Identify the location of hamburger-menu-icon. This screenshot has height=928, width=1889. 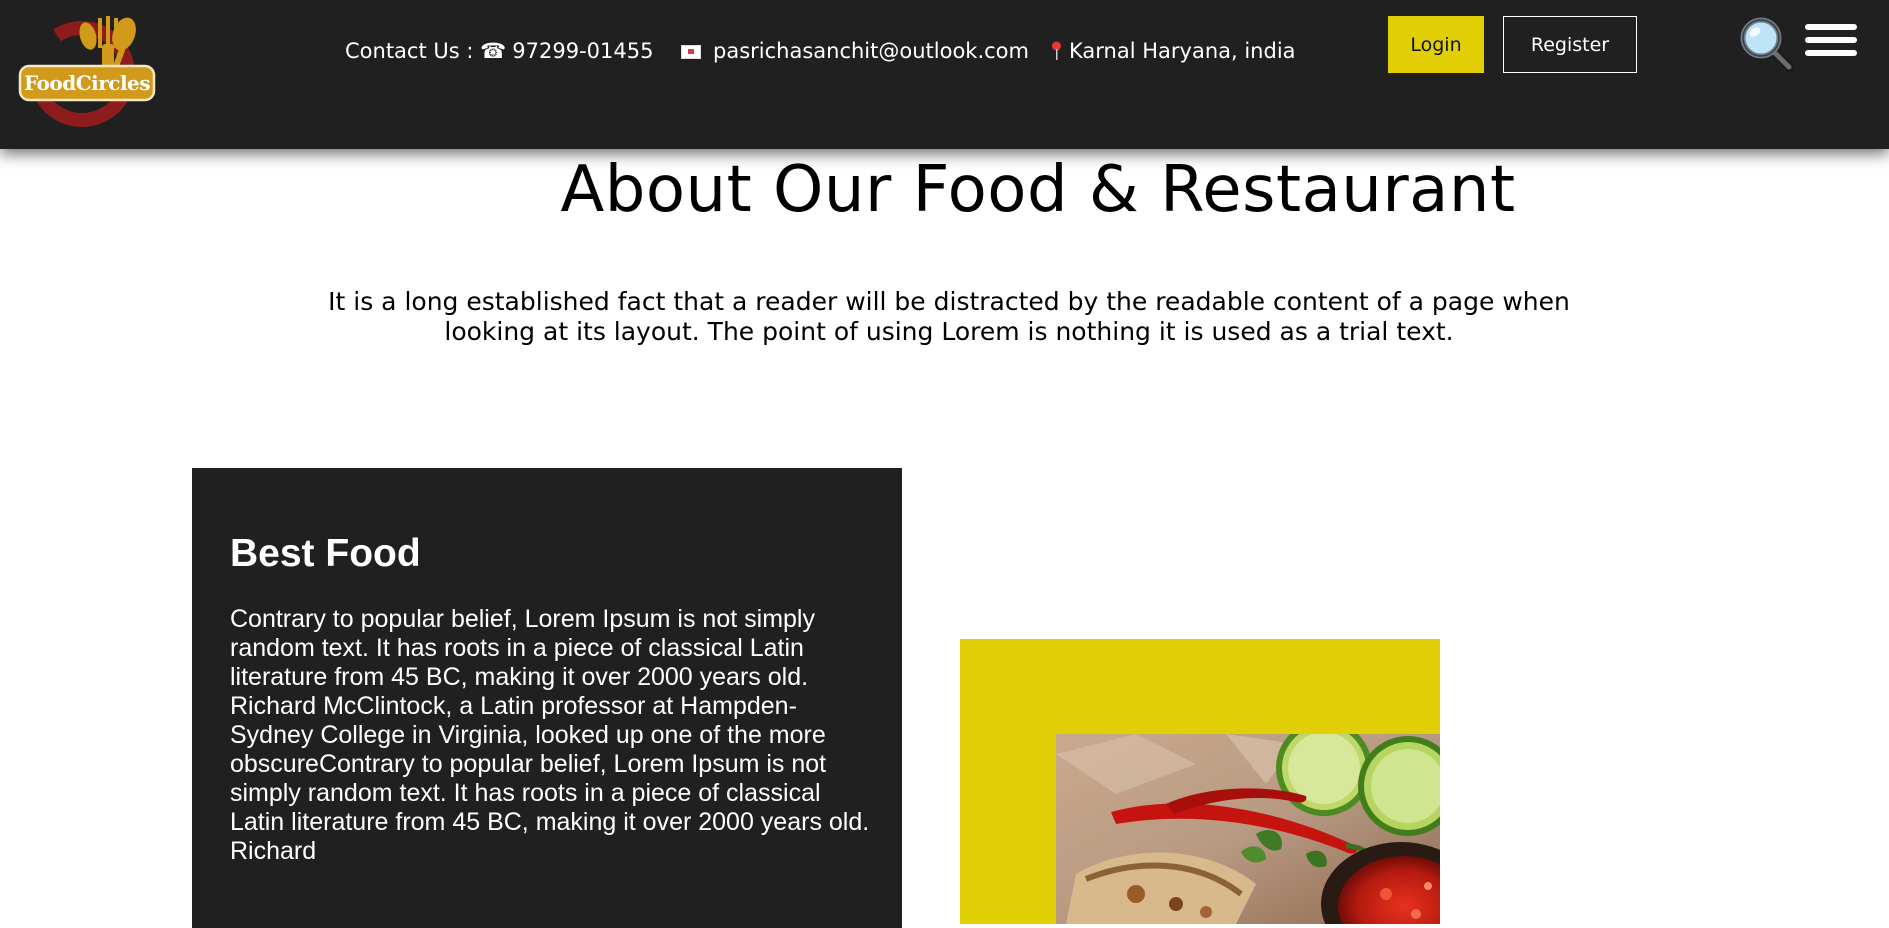
(1831, 40).